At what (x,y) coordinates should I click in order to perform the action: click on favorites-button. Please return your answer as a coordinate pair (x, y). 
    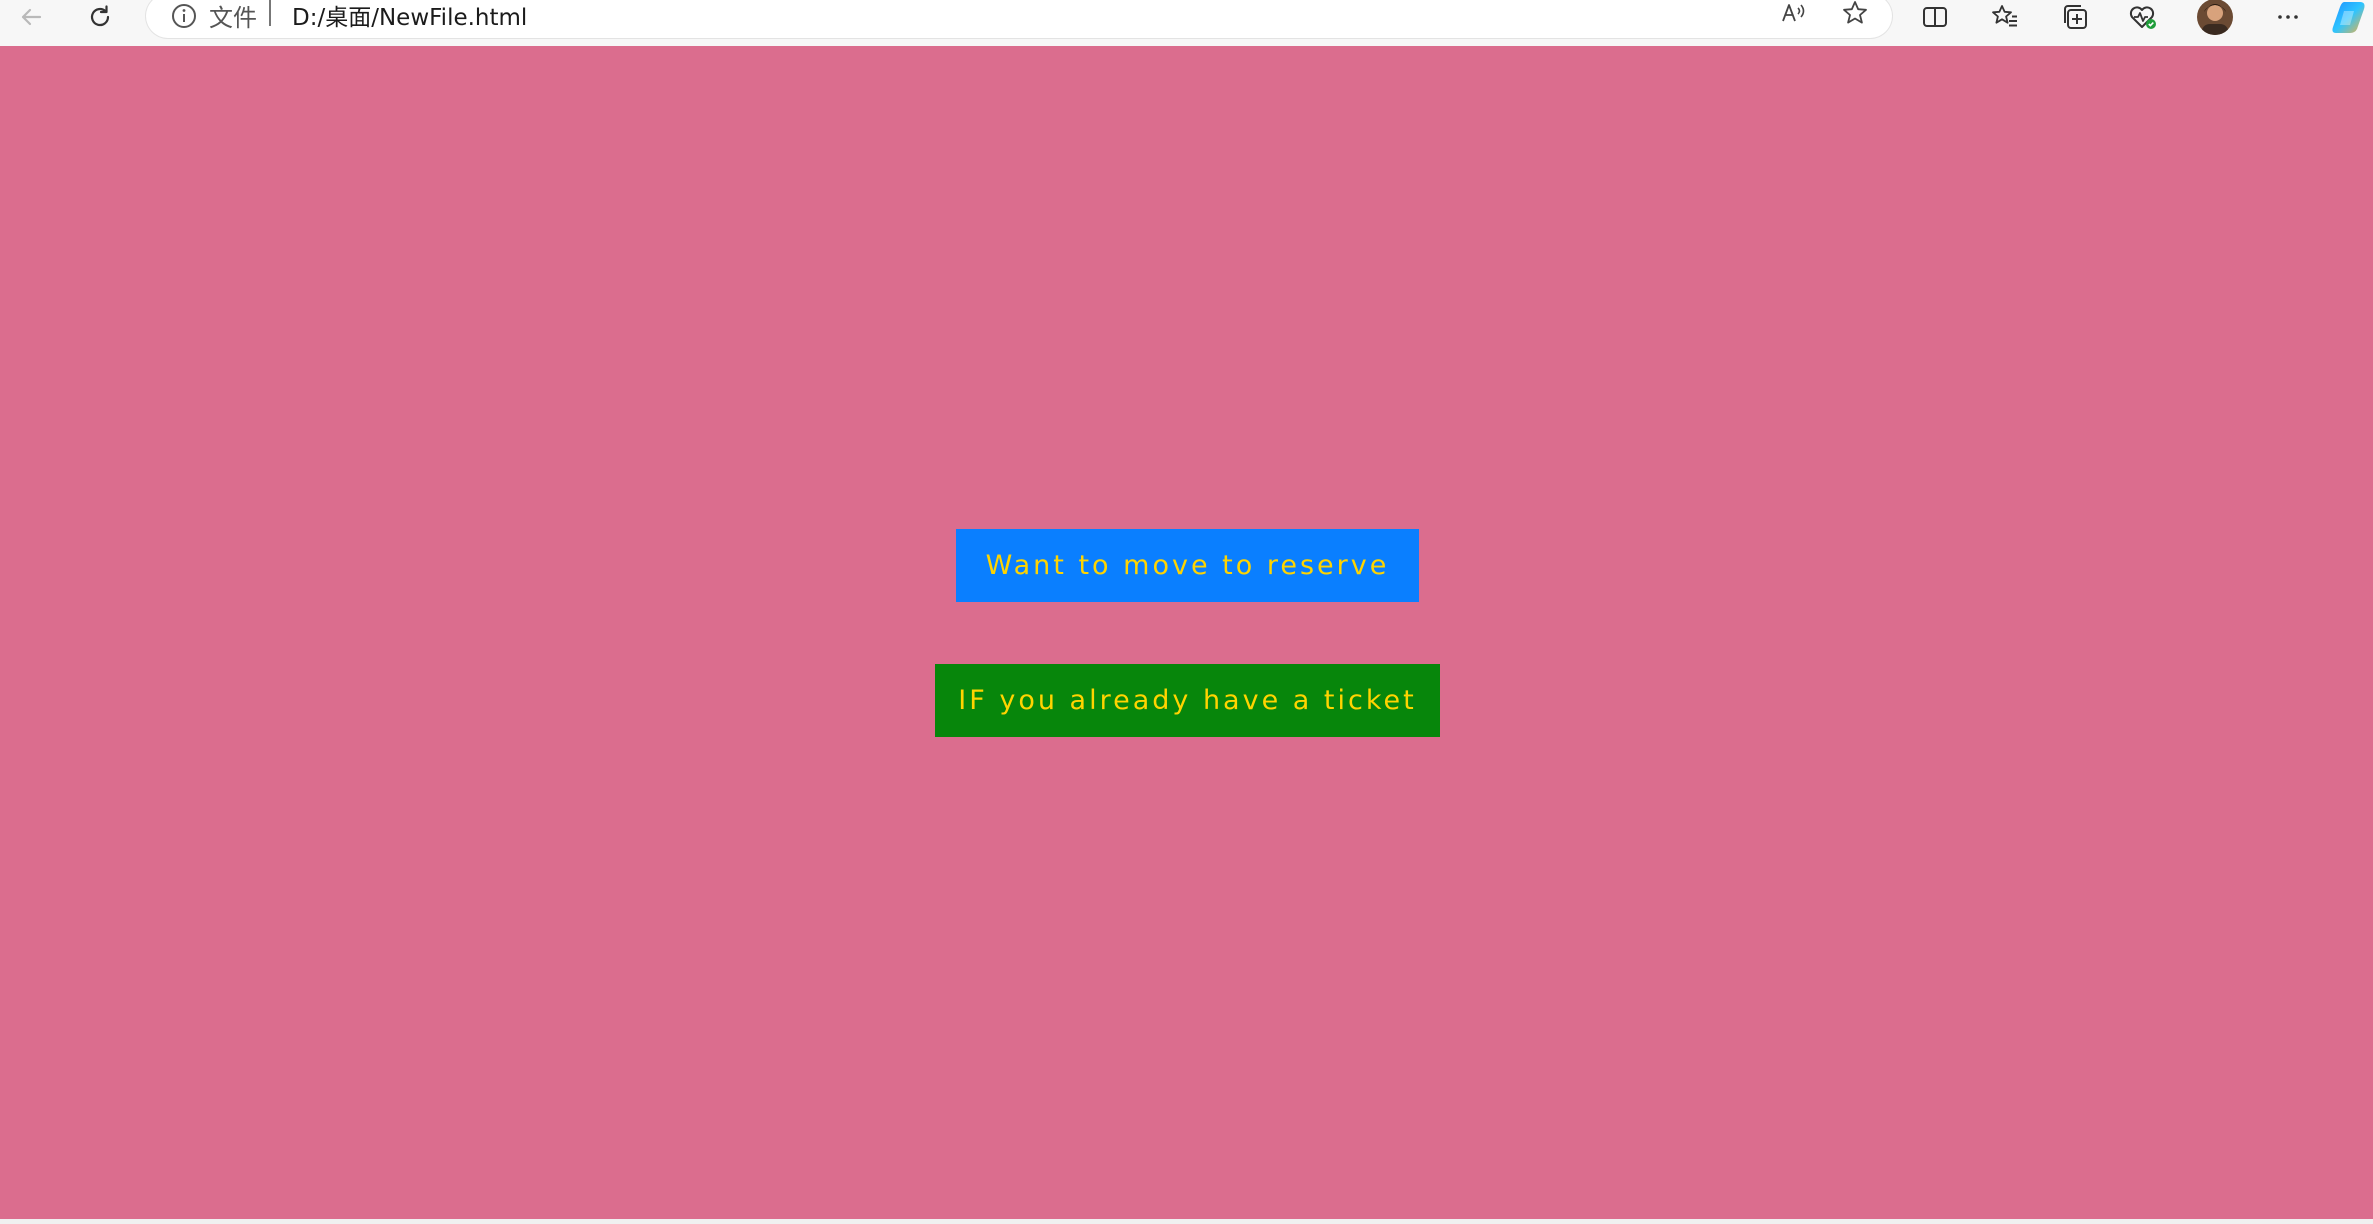
    Looking at the image, I should click on (2005, 17).